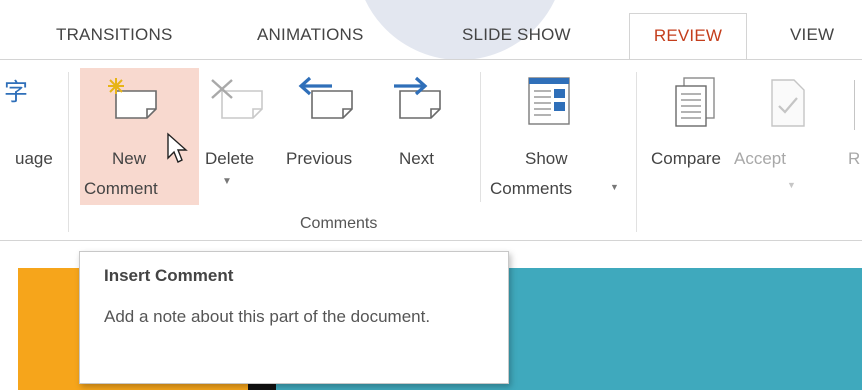  Describe the element at coordinates (549, 101) in the screenshot. I see `show-comments-icon` at that location.